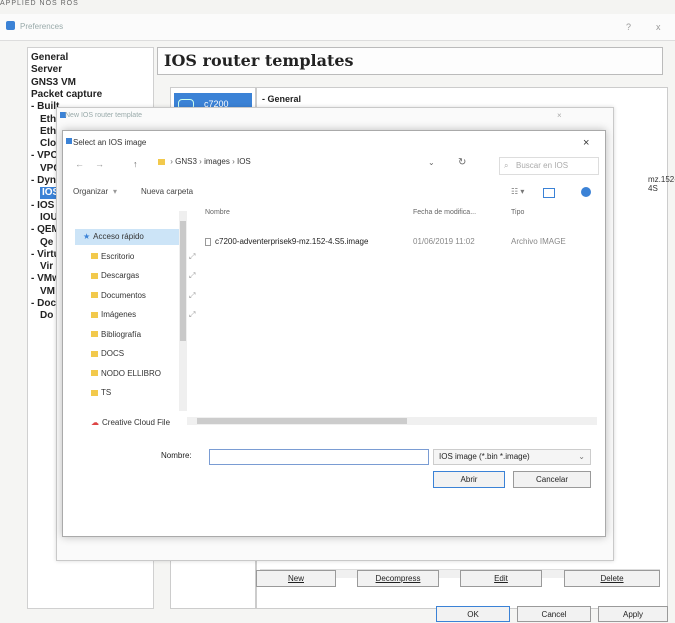  Describe the element at coordinates (259, 60) in the screenshot. I see `page-title-text: IOS router templates` at that location.